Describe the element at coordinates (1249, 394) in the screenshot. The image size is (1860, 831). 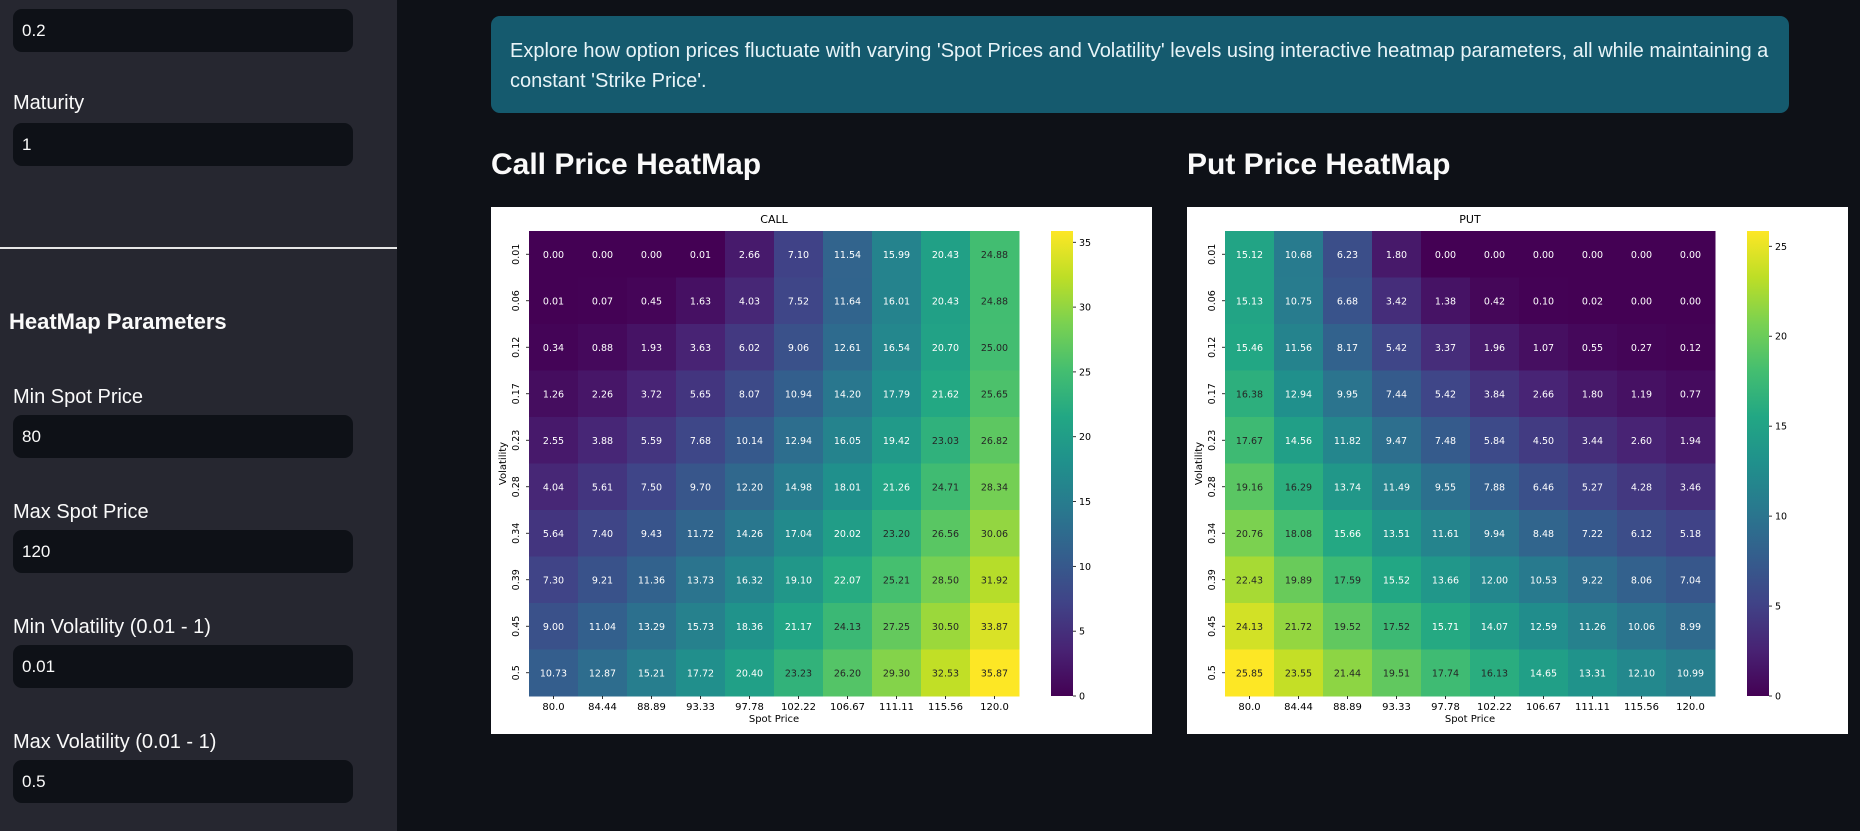
I see `put-cell-label: 16.38` at that location.